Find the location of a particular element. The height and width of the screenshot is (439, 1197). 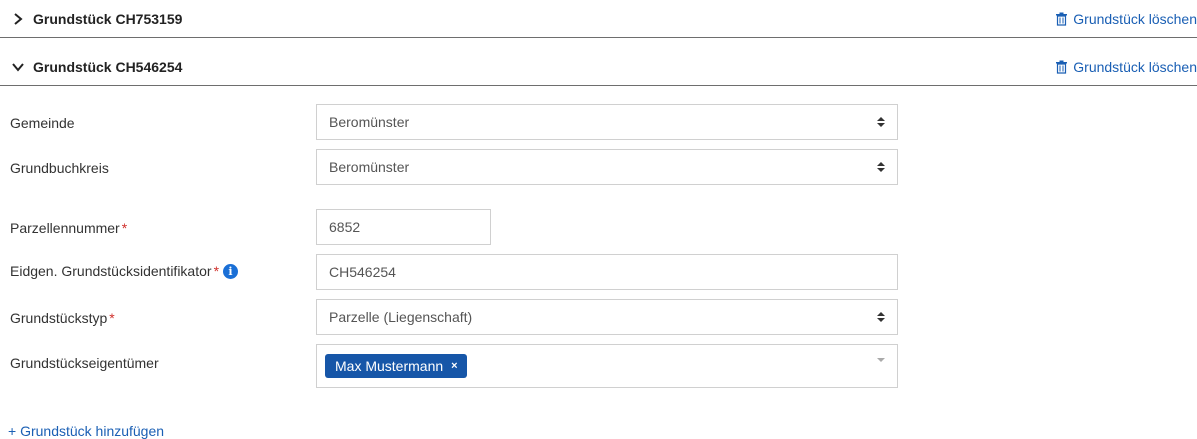

section-title: Grundstück CH753159 is located at coordinates (108, 18).